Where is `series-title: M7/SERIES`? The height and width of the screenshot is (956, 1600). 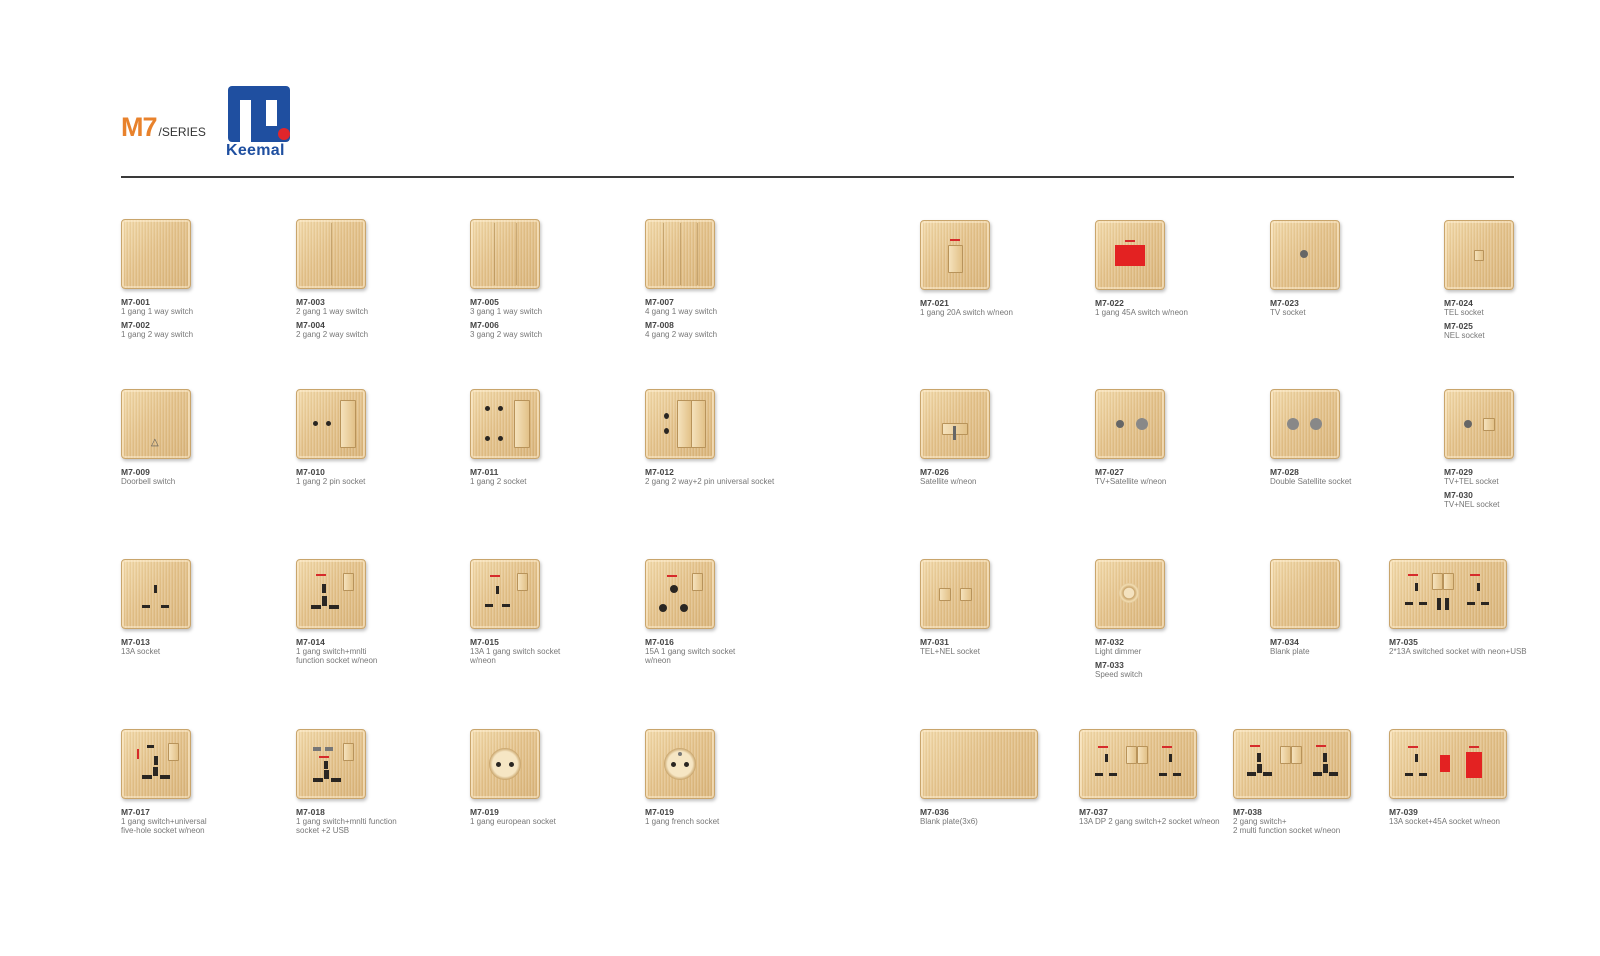 series-title: M7/SERIES is located at coordinates (163, 127).